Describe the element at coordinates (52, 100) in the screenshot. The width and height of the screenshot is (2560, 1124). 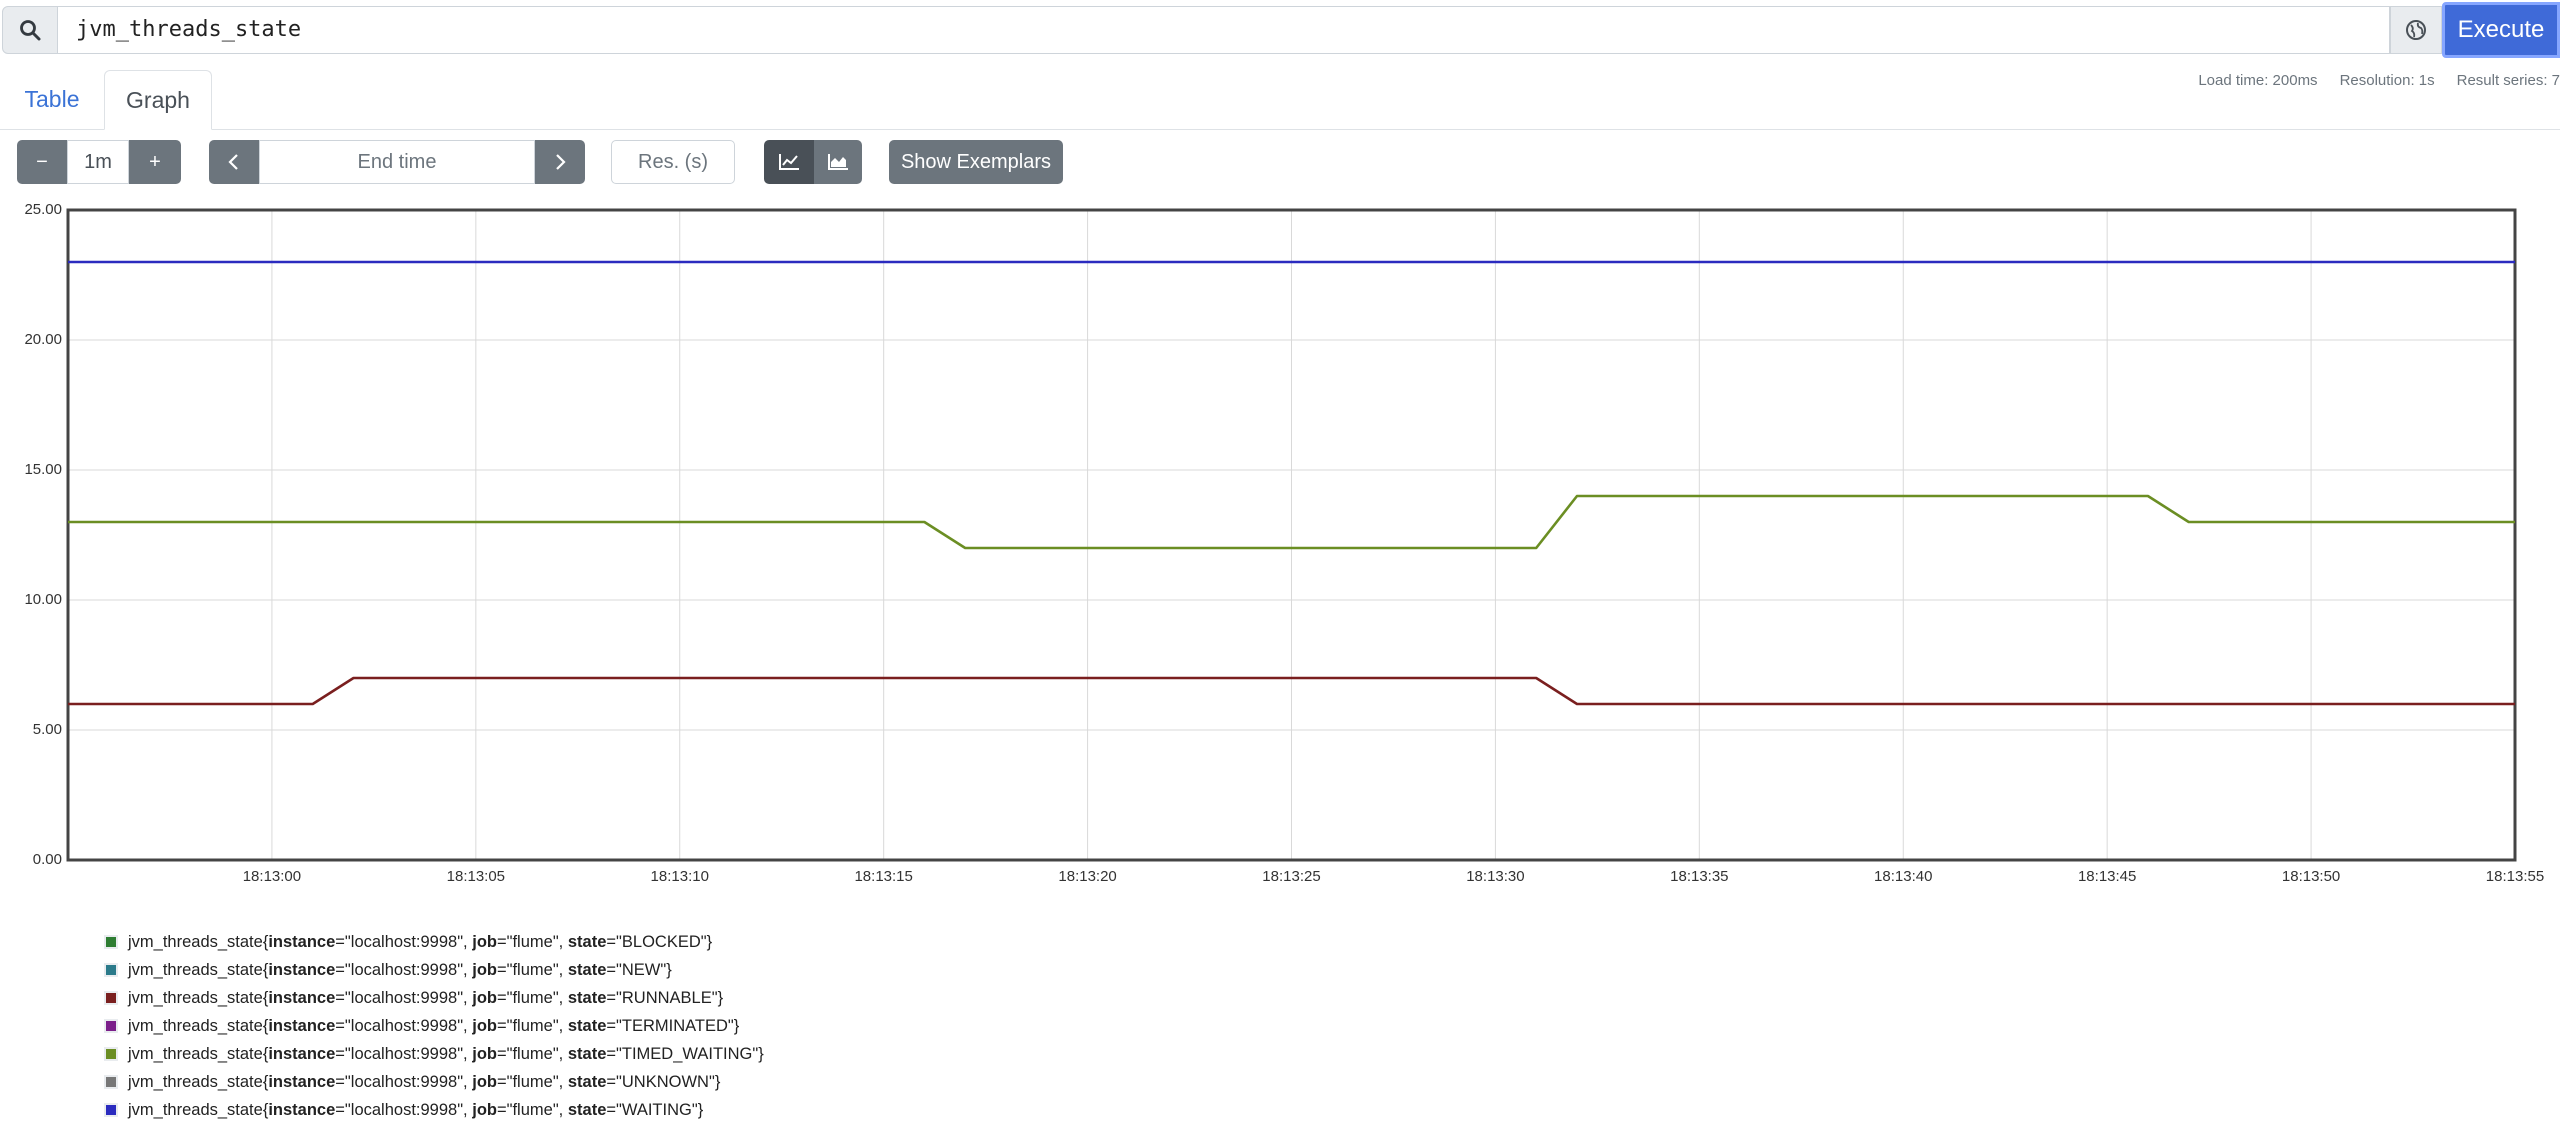
I see `tab-table: Table` at that location.